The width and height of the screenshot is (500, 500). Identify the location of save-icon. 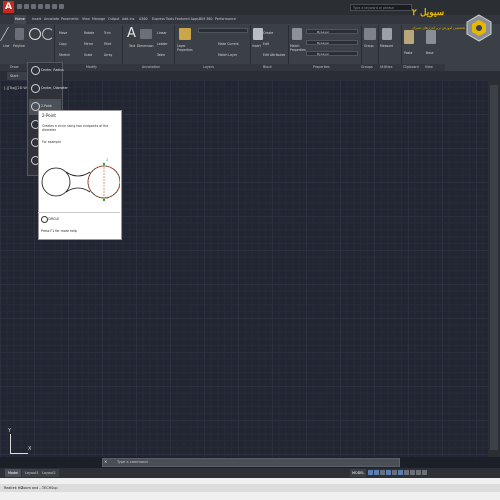
(33, 6).